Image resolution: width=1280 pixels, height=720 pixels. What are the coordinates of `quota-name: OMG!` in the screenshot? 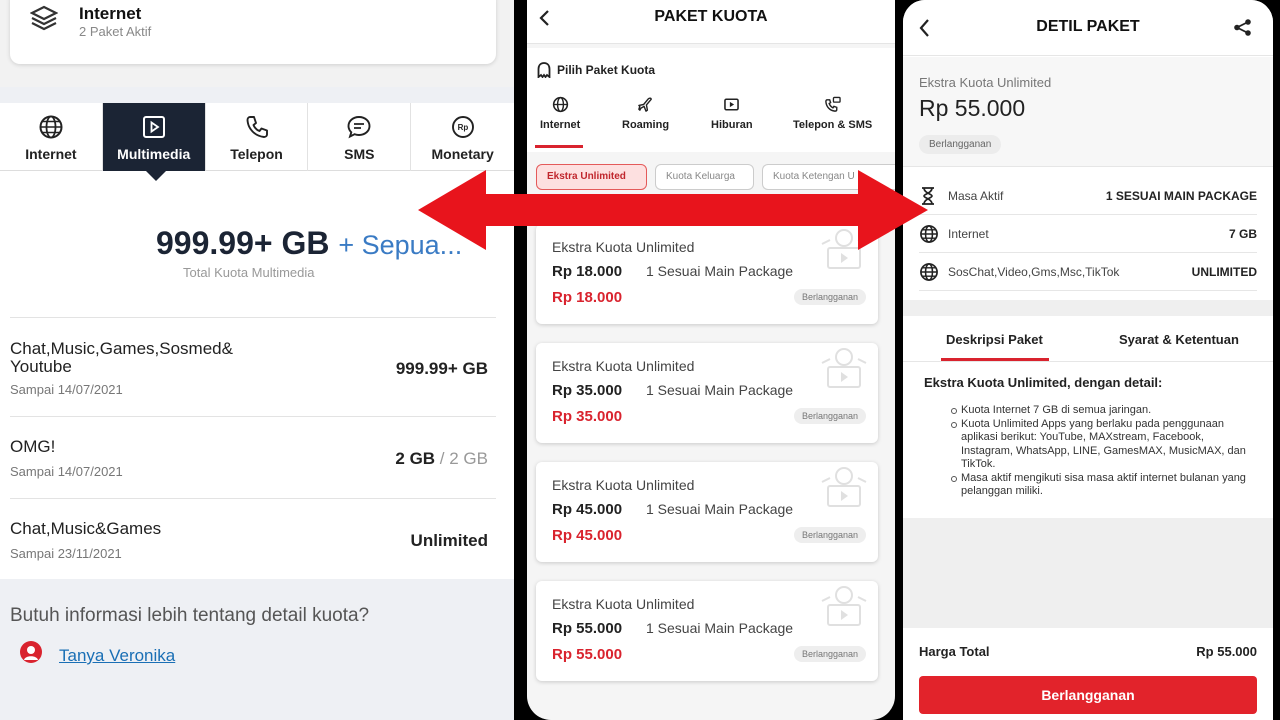 It's located at (33, 446).